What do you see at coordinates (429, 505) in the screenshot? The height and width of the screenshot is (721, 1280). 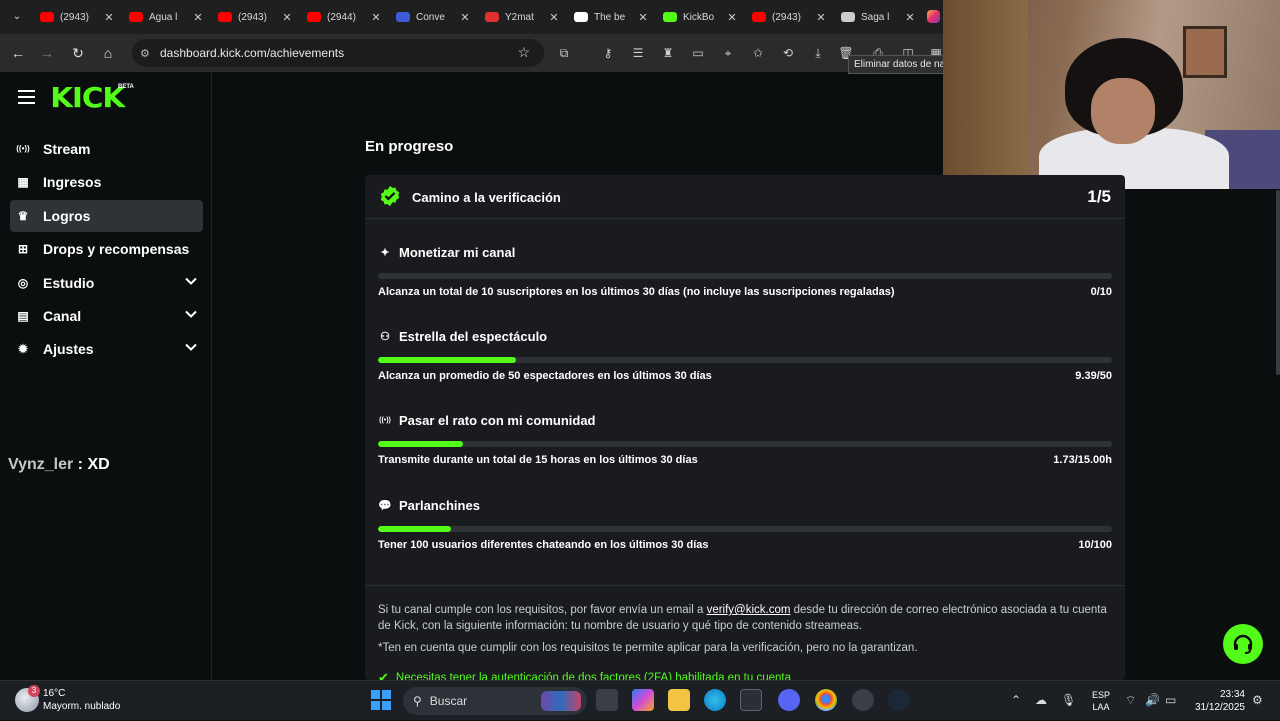 I see `achievement-header: 💬 Parlanchines` at bounding box center [429, 505].